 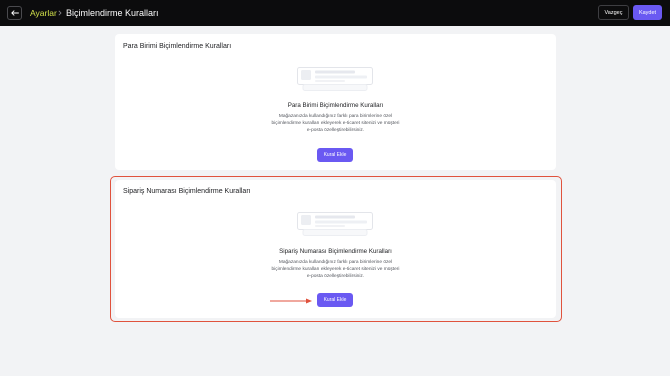 What do you see at coordinates (291, 301) in the screenshot?
I see `red-arrow-pointer-icon` at bounding box center [291, 301].